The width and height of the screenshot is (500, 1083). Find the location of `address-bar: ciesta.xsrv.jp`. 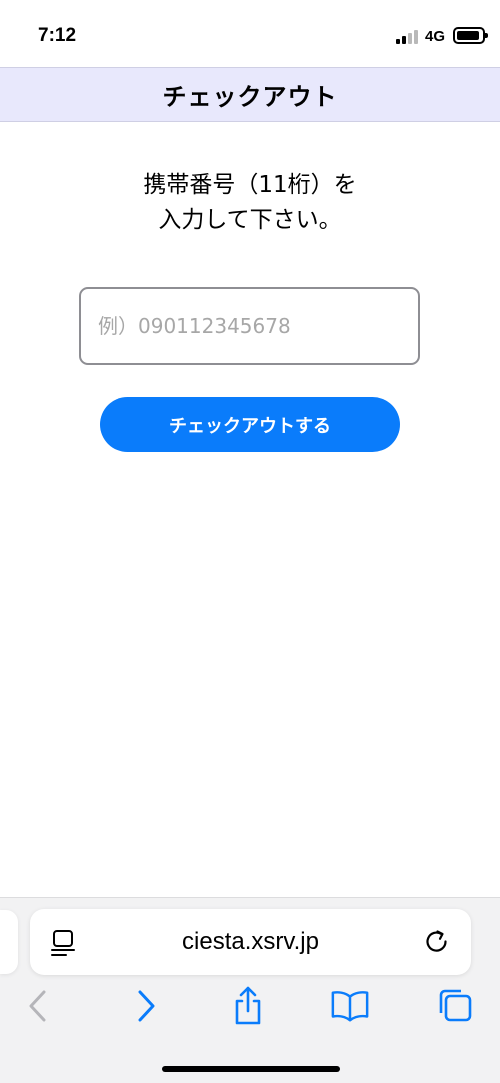

address-bar: ciesta.xsrv.jp is located at coordinates (250, 942).